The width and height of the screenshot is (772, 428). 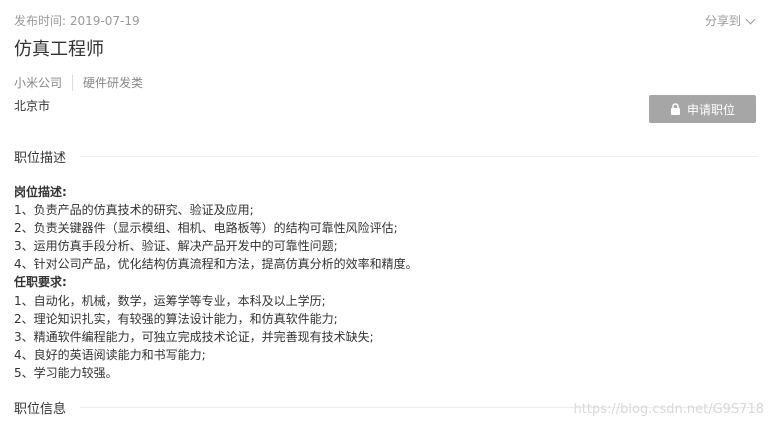 I want to click on publish-time-value: 2019-07-19, so click(x=104, y=21).